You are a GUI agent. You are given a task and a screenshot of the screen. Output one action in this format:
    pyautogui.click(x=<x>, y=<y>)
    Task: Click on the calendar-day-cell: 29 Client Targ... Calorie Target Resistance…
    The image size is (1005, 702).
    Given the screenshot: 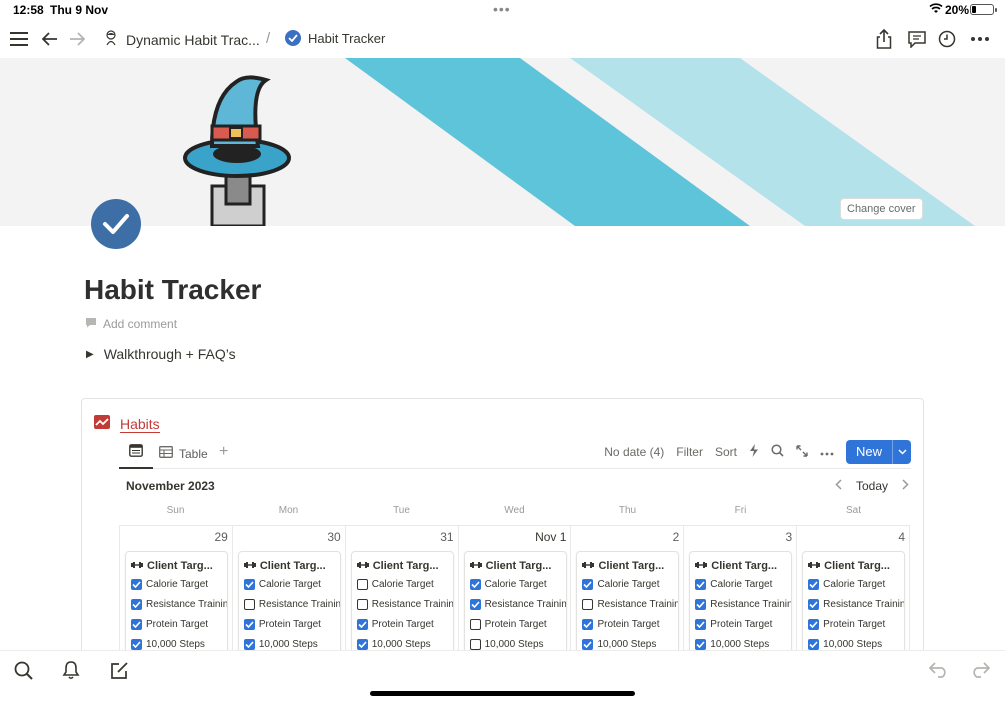 What is the action you would take?
    pyautogui.click(x=176, y=591)
    